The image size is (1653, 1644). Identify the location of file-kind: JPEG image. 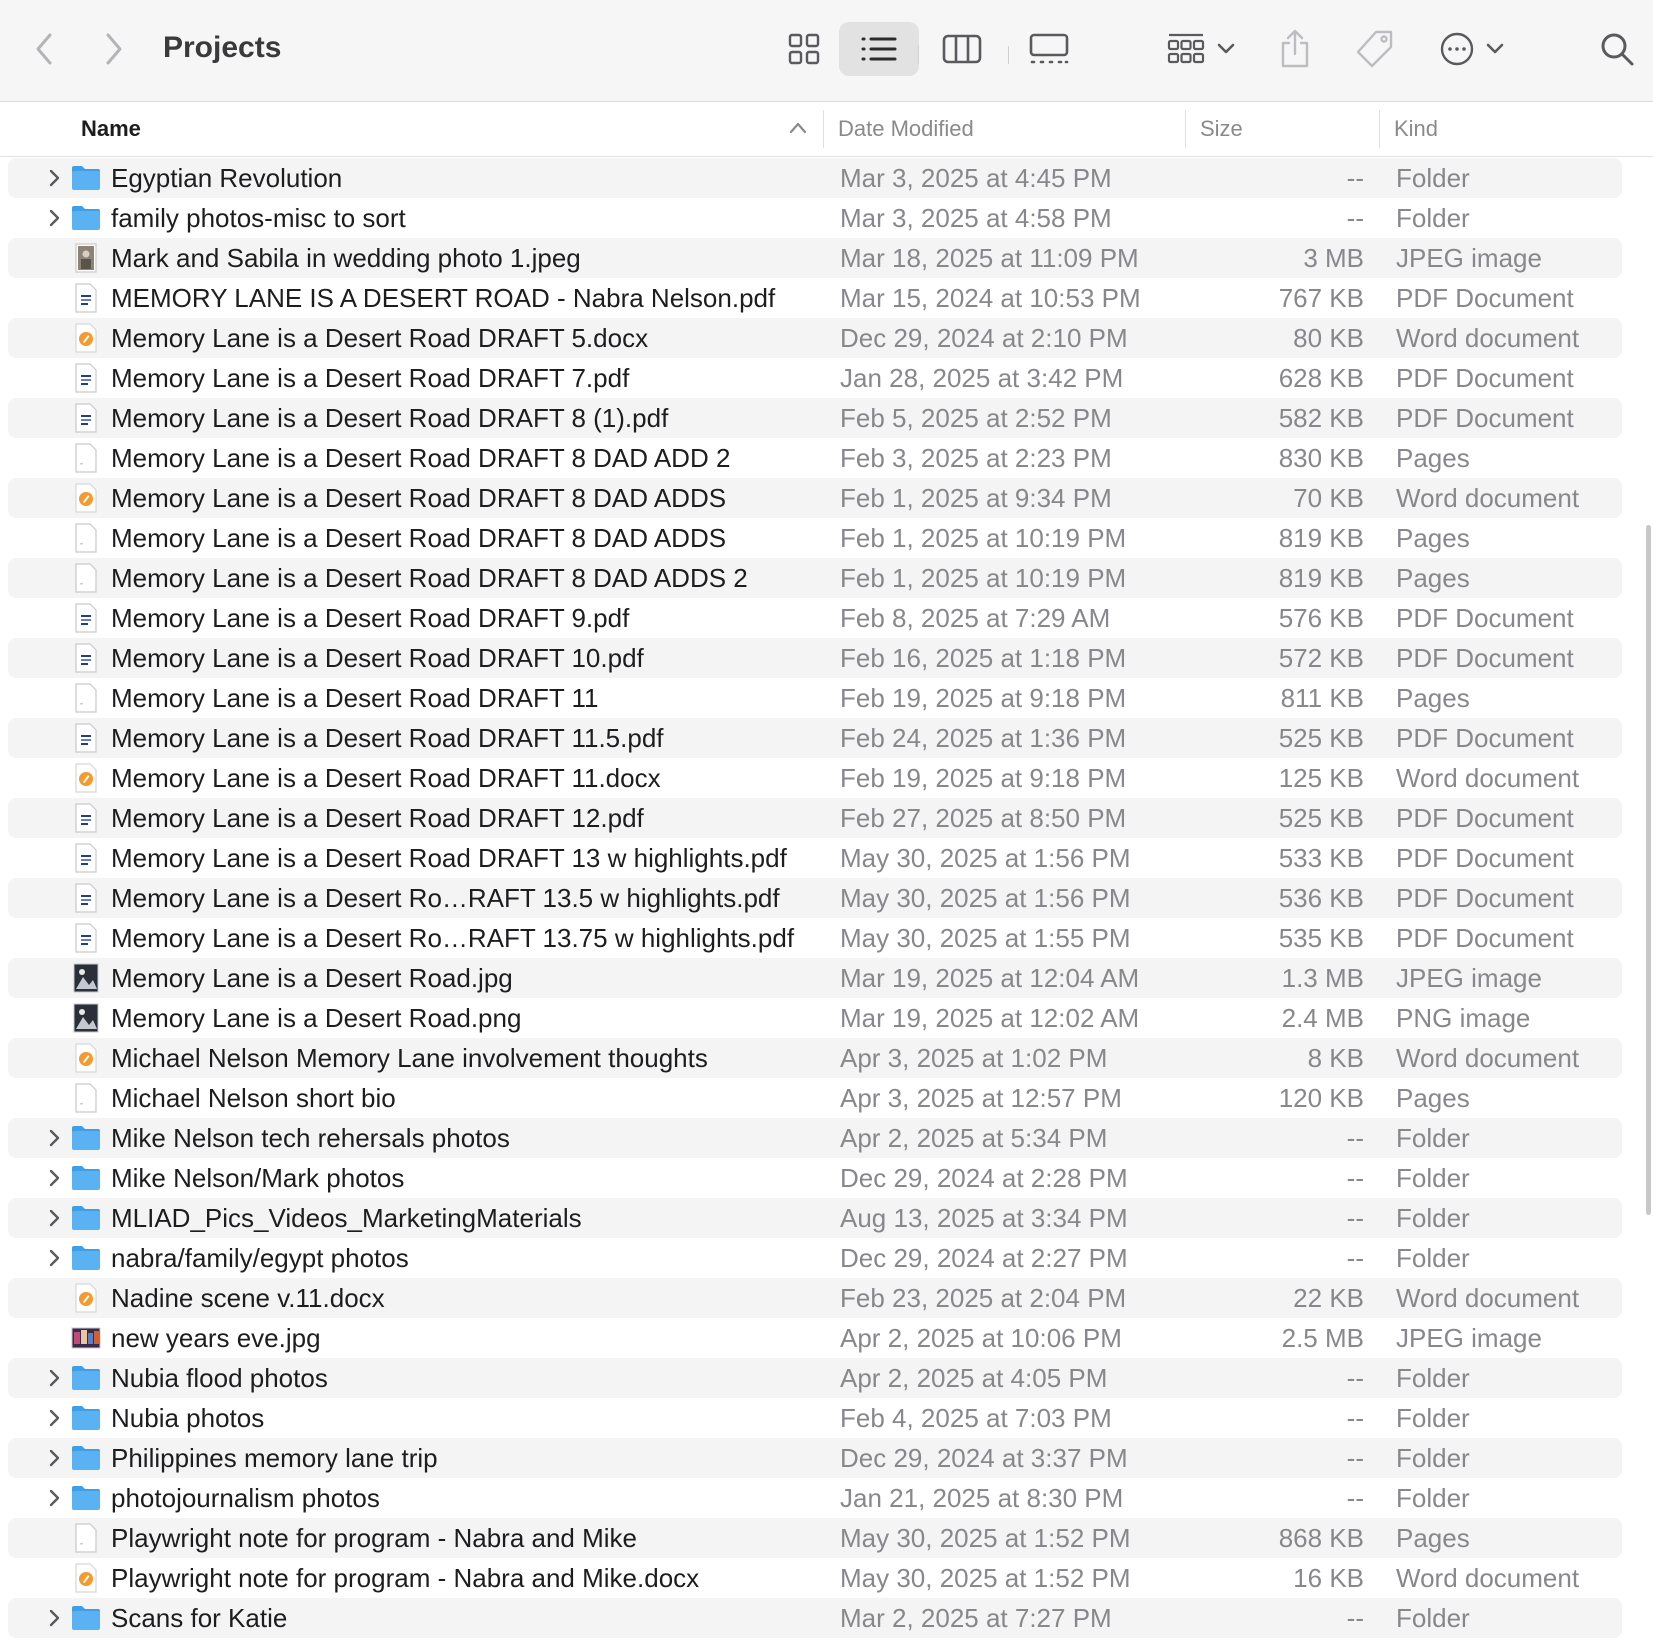
(1469, 258).